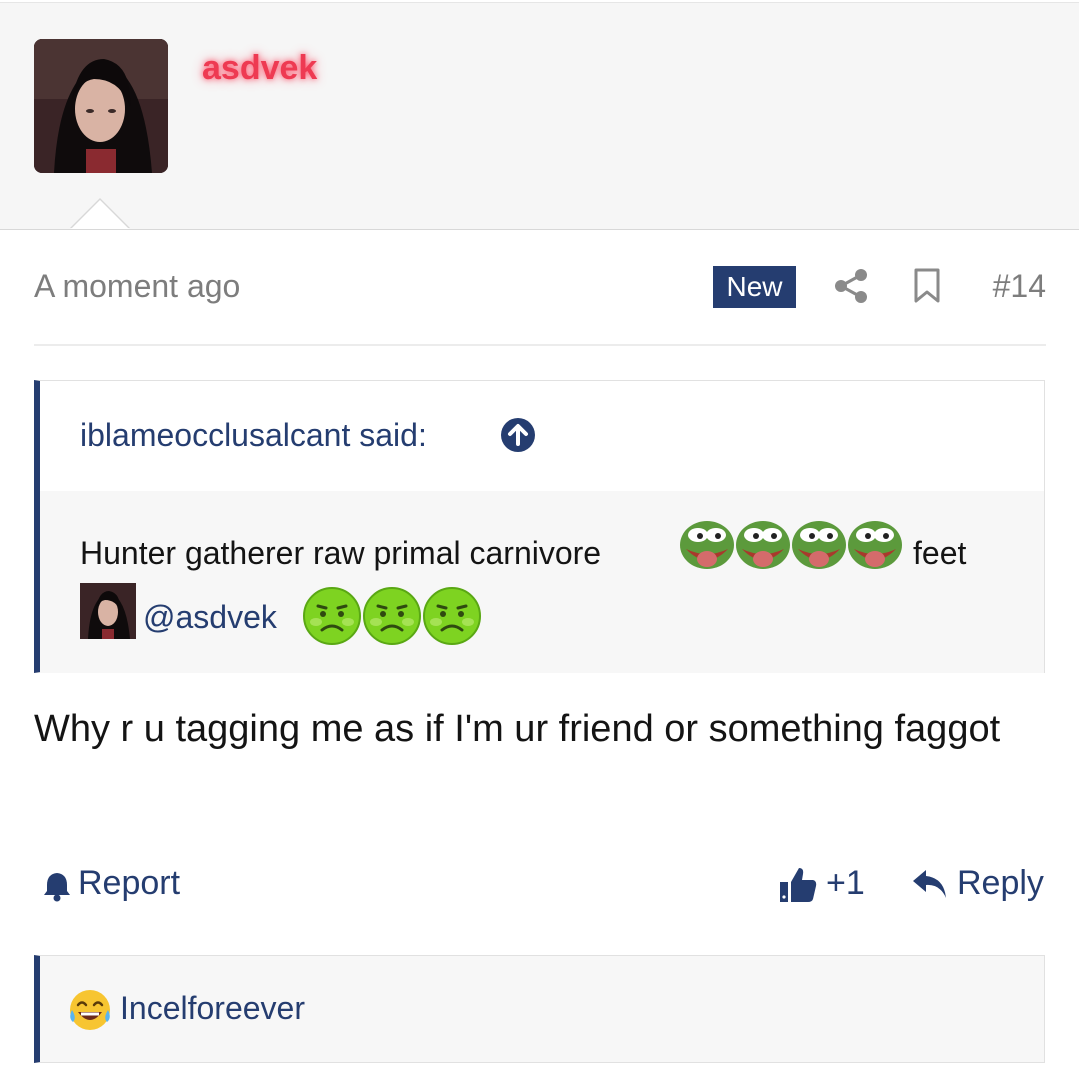  Describe the element at coordinates (927, 286) in the screenshot. I see `bookmark-icon` at that location.